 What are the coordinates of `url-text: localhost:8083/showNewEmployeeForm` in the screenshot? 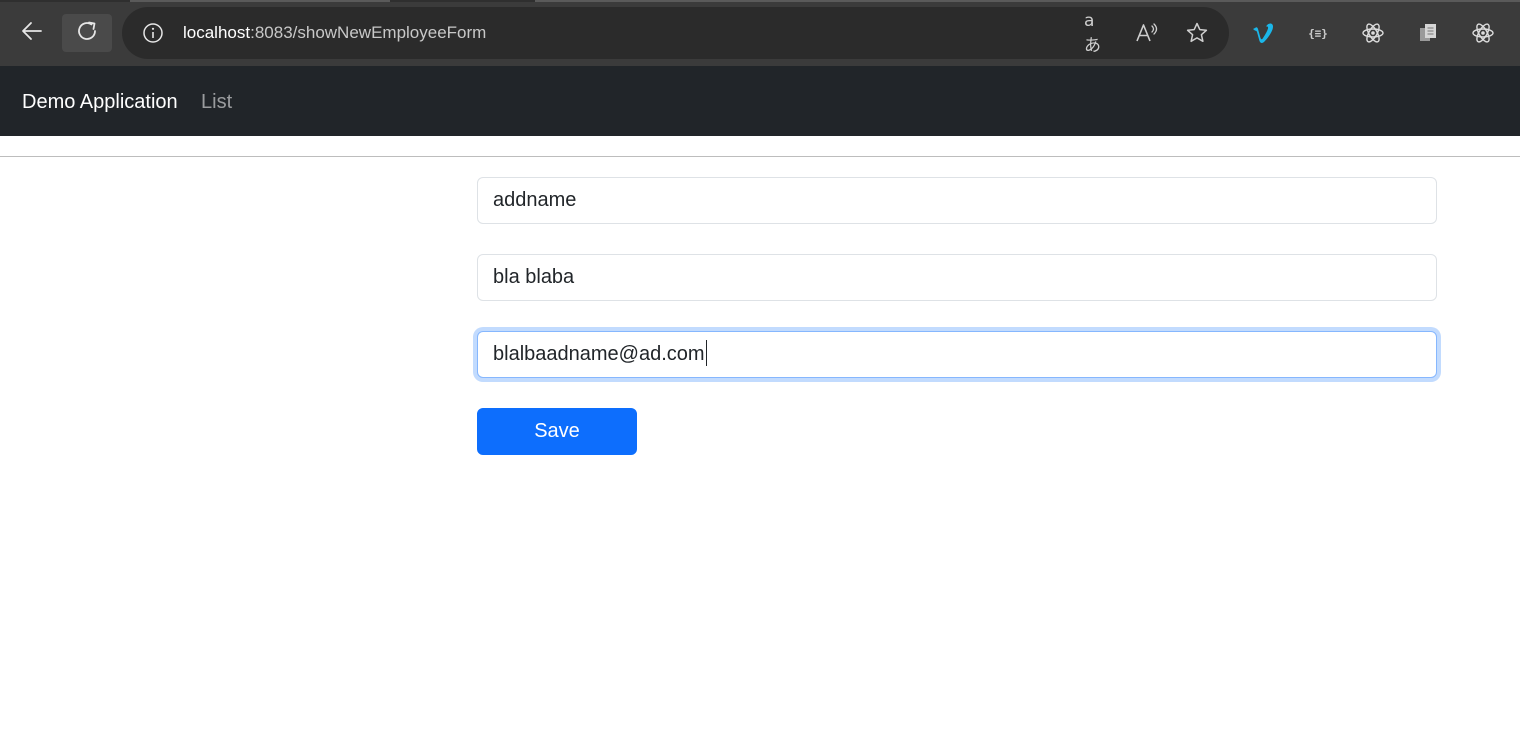 It's located at (334, 33).